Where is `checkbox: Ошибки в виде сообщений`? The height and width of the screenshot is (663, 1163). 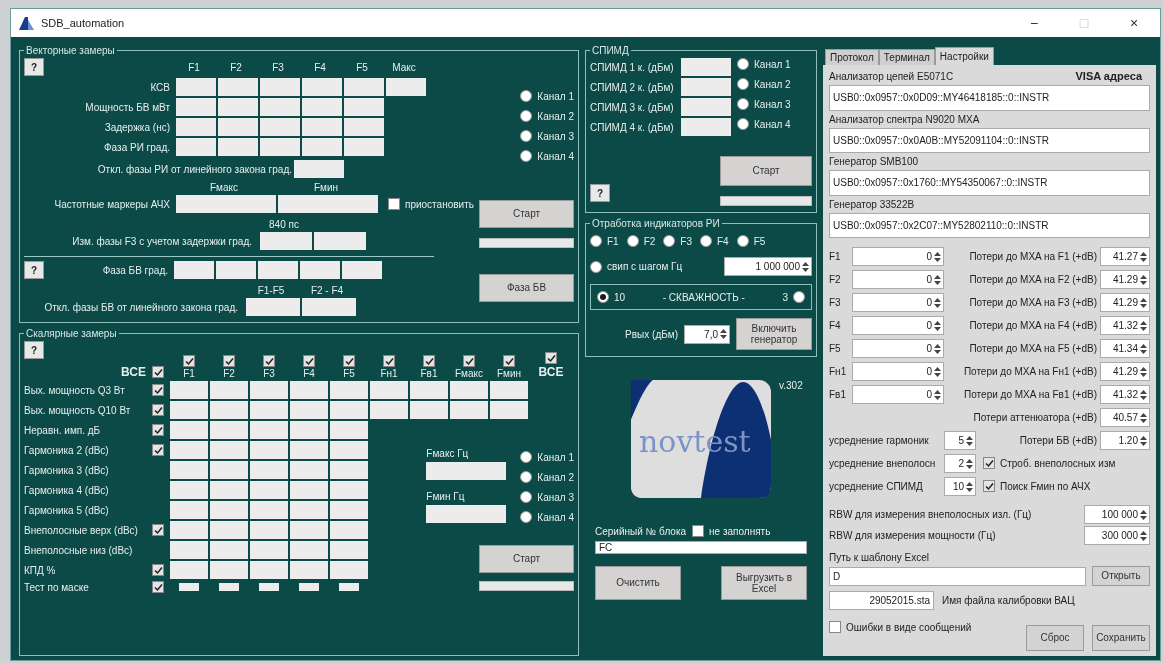
checkbox: Ошибки в виде сообщений is located at coordinates (900, 627).